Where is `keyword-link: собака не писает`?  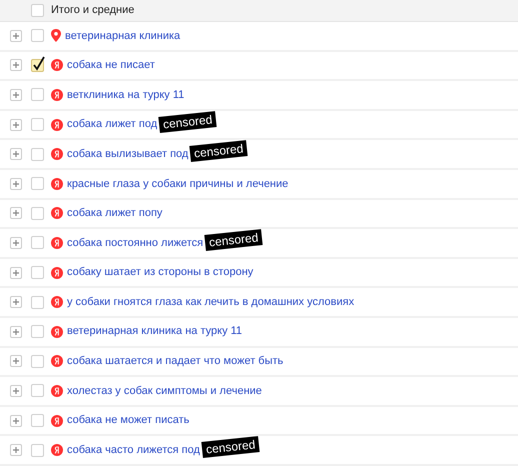 keyword-link: собака не писает is located at coordinates (111, 65).